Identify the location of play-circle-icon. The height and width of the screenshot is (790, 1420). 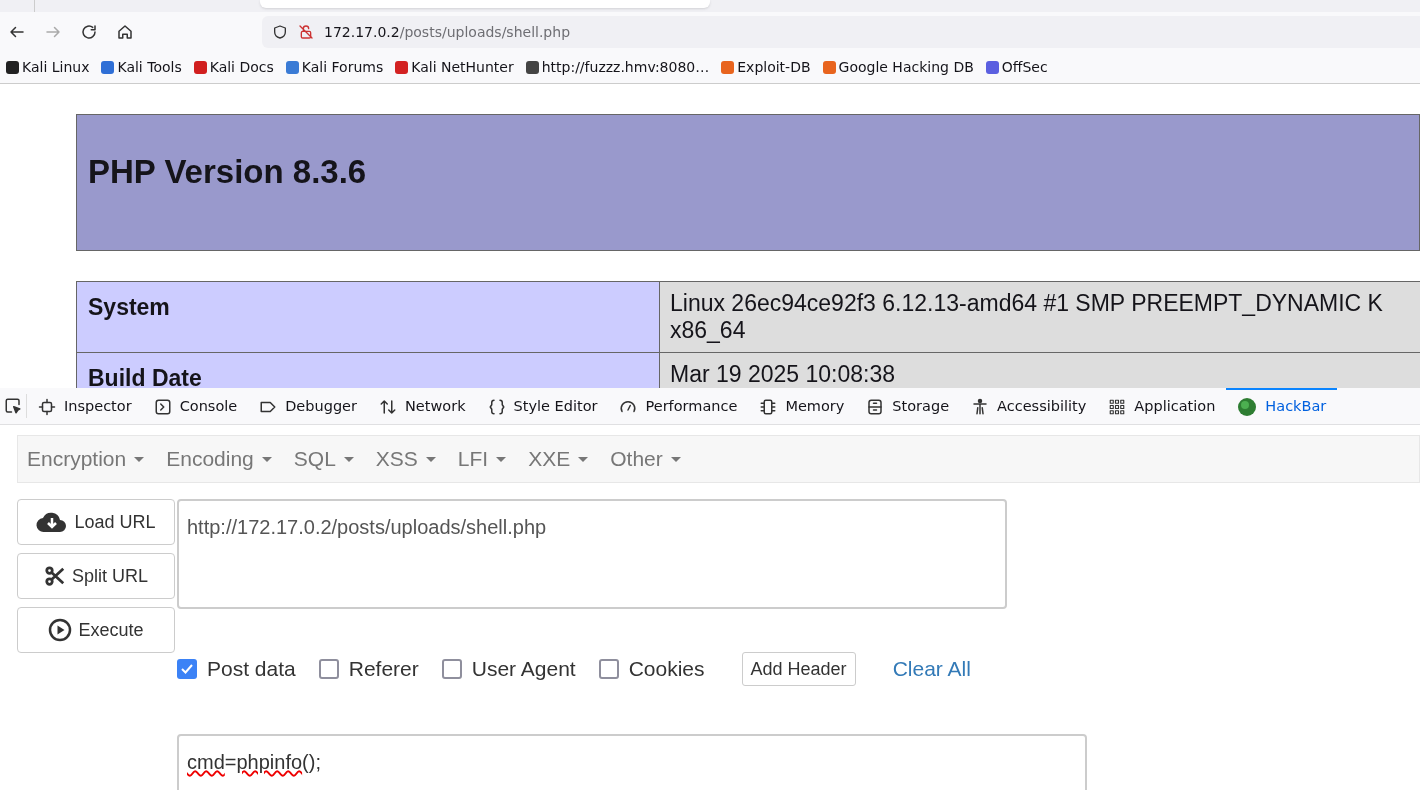
(60, 630).